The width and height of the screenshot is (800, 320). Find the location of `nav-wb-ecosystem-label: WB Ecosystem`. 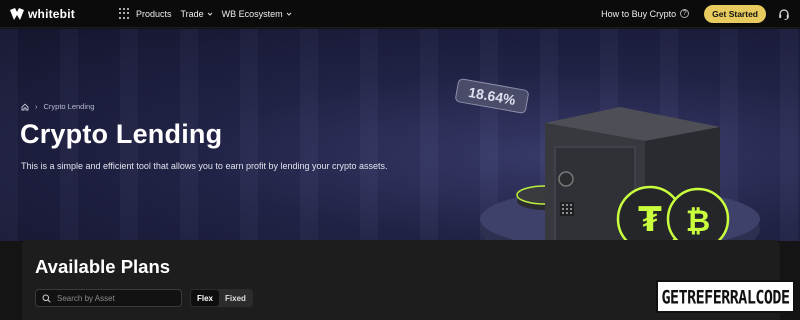

nav-wb-ecosystem-label: WB Ecosystem is located at coordinates (252, 13).